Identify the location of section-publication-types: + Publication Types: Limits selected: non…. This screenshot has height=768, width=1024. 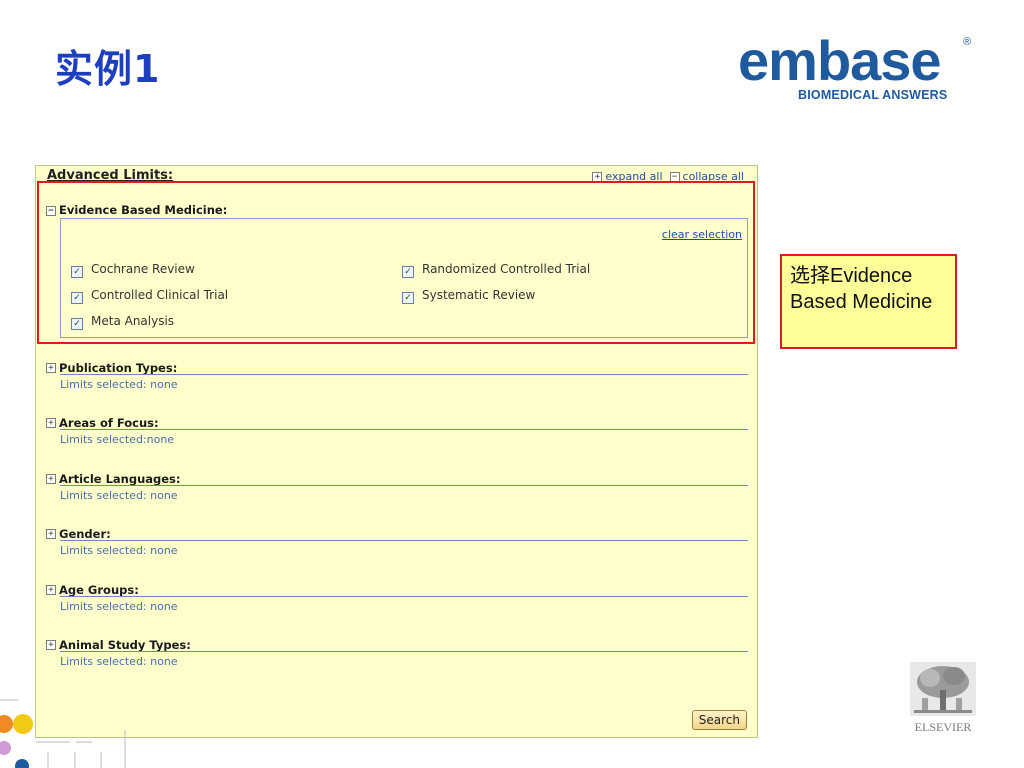
(397, 374).